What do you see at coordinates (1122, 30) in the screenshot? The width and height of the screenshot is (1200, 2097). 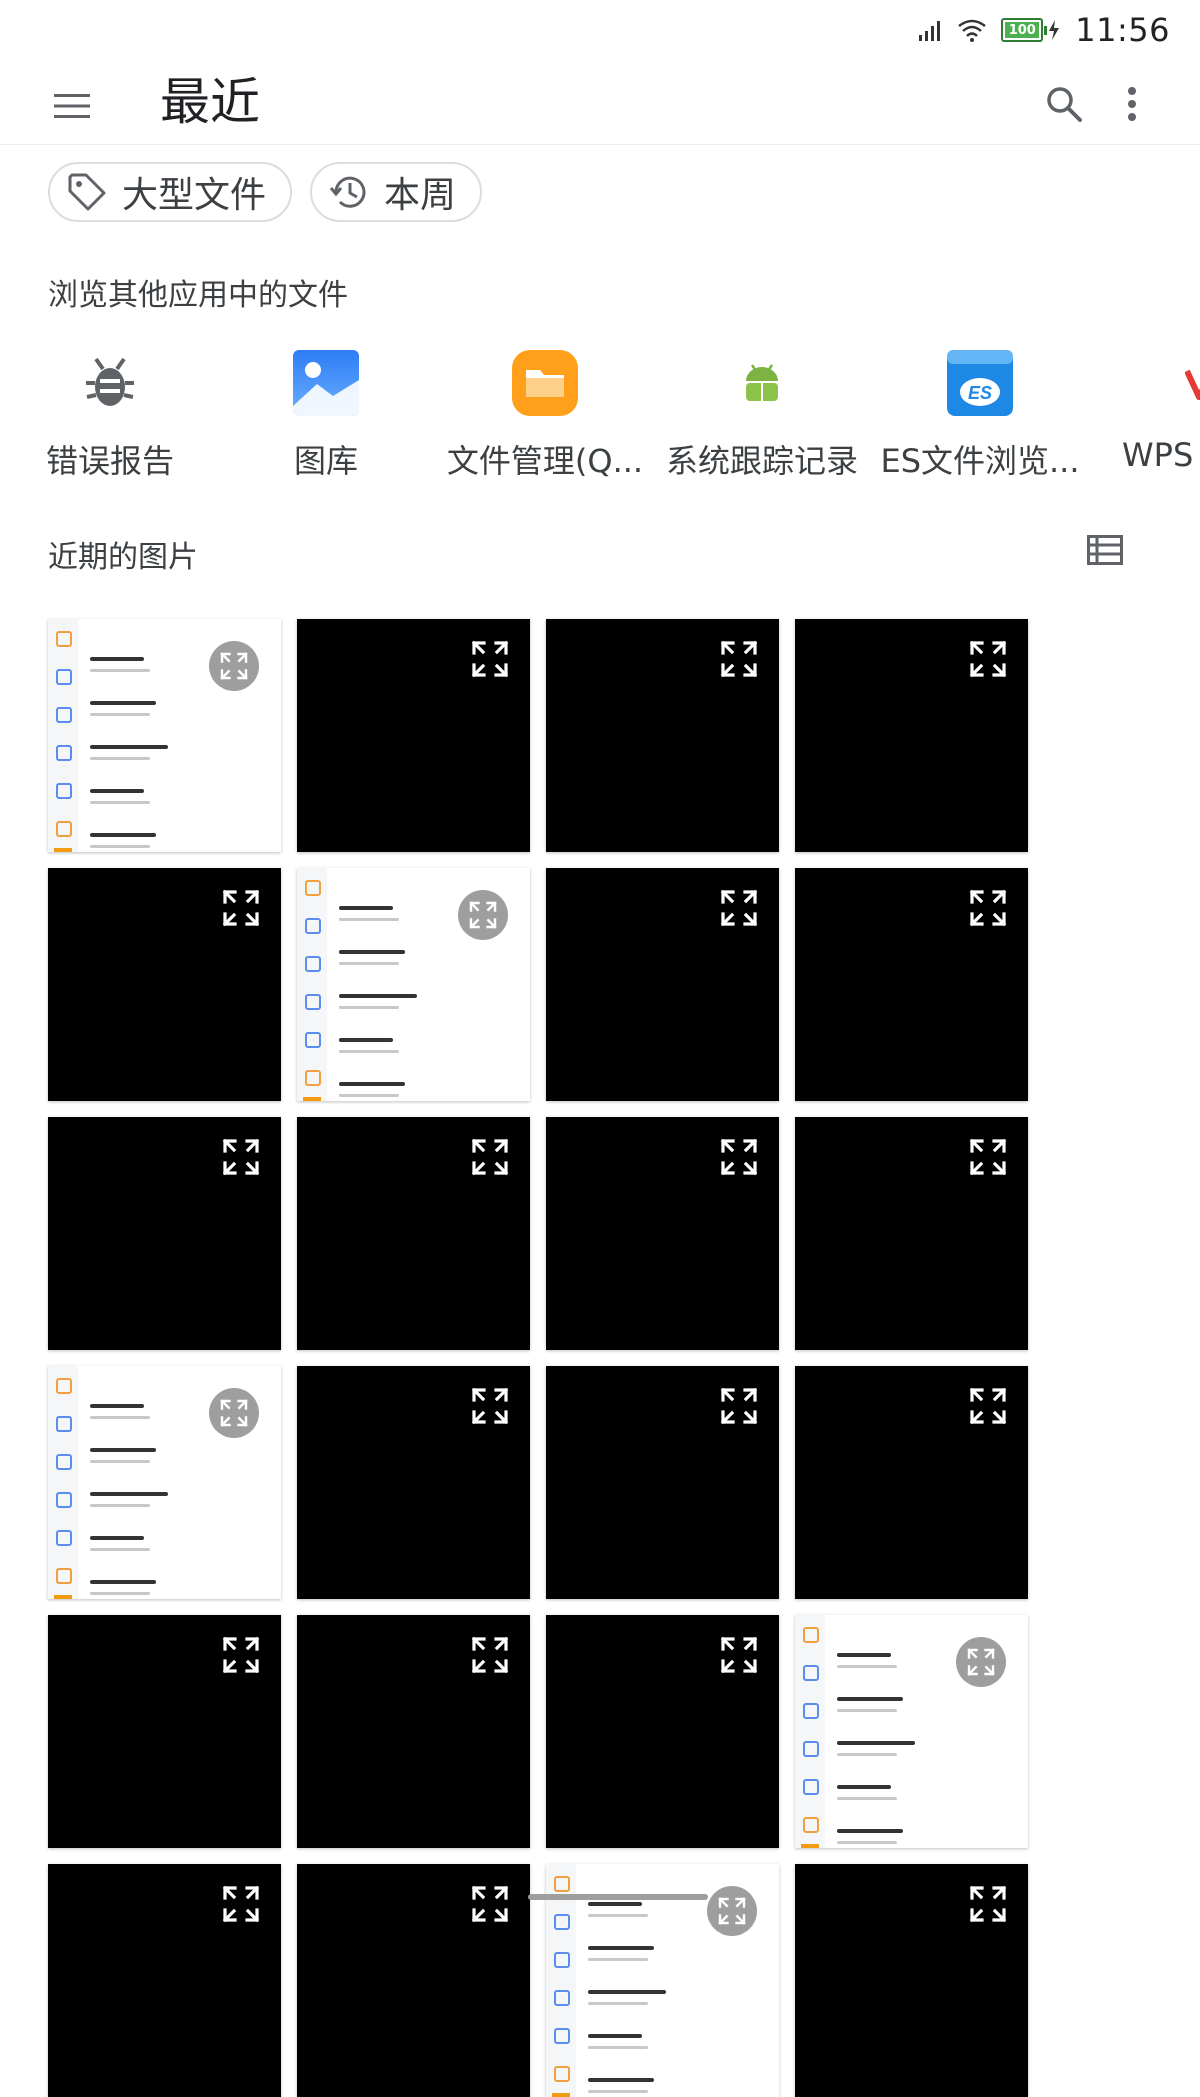 I see `status-time: 11:56` at bounding box center [1122, 30].